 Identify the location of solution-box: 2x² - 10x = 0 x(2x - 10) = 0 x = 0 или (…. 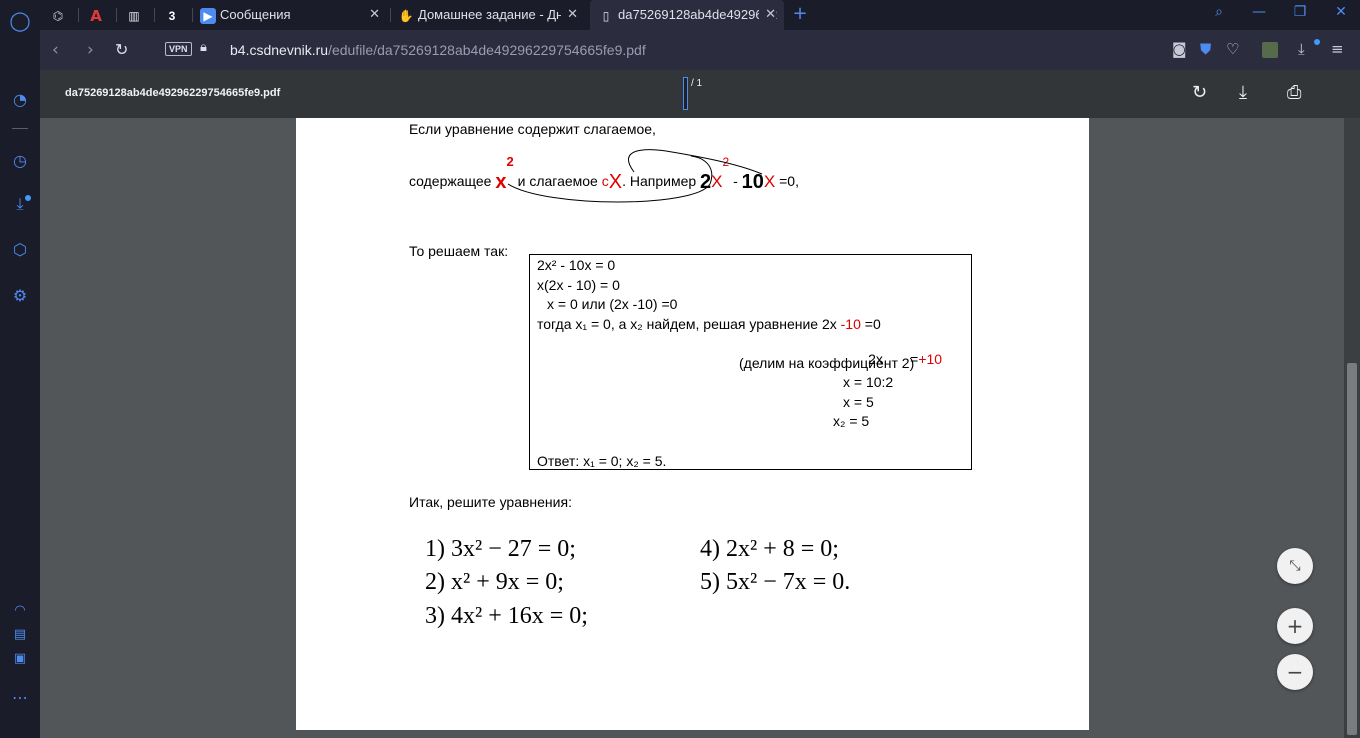
(750, 362).